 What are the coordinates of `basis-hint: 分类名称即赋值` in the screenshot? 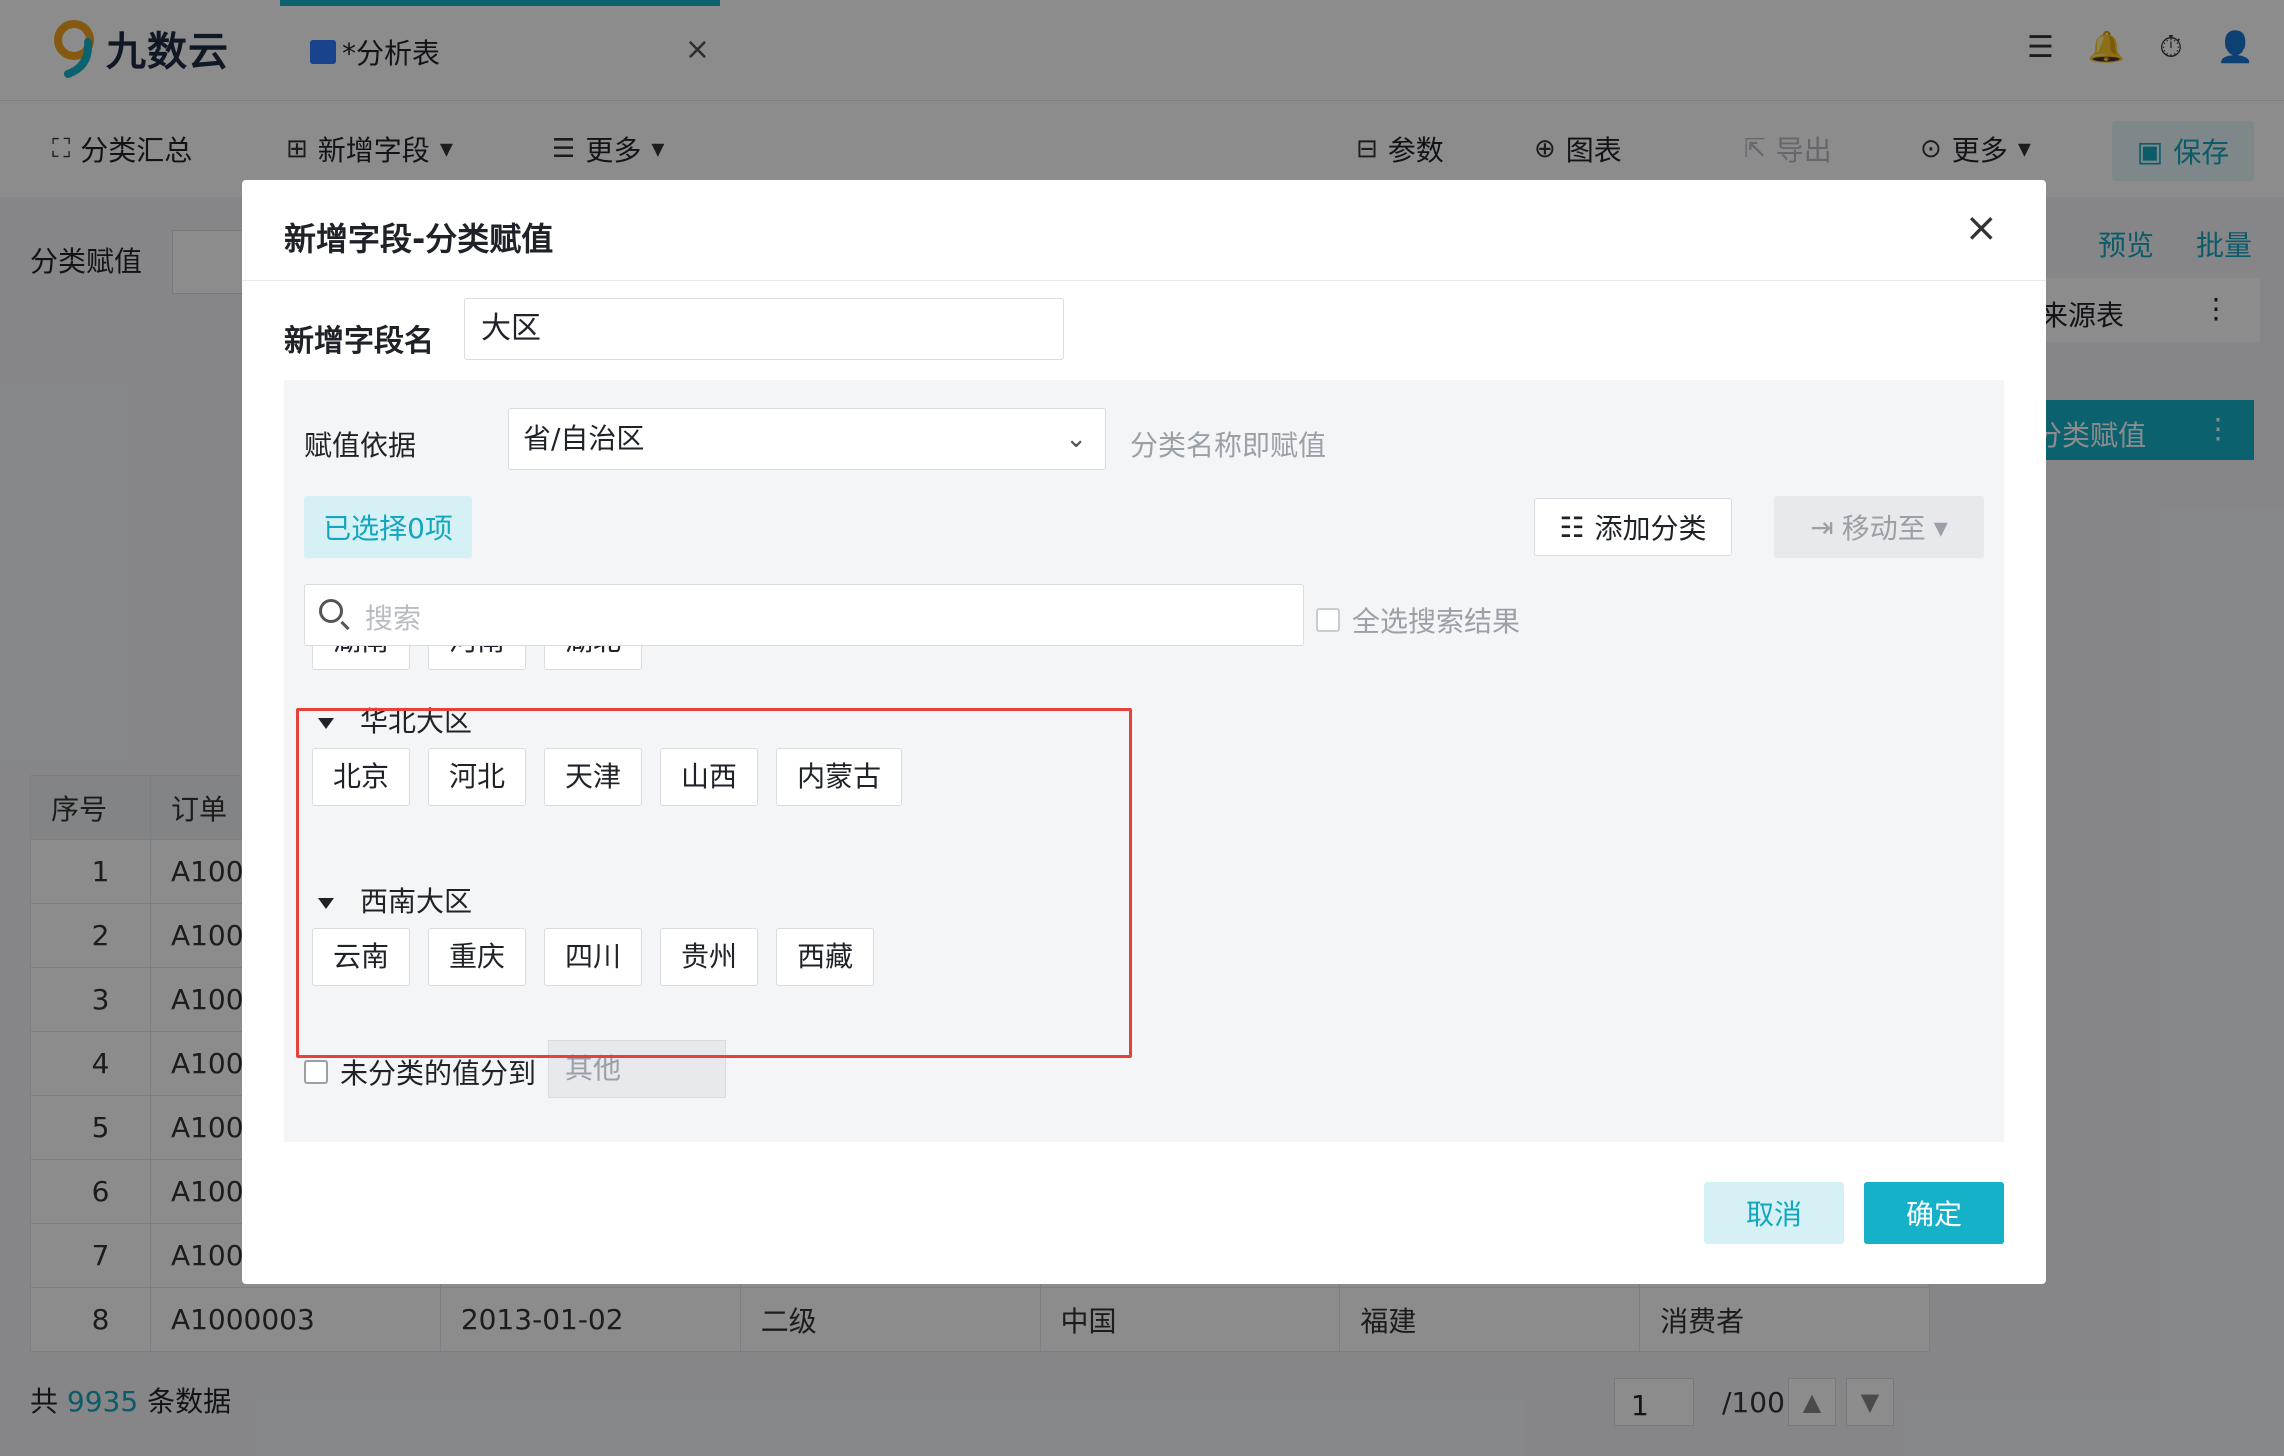 It's located at (1228, 445).